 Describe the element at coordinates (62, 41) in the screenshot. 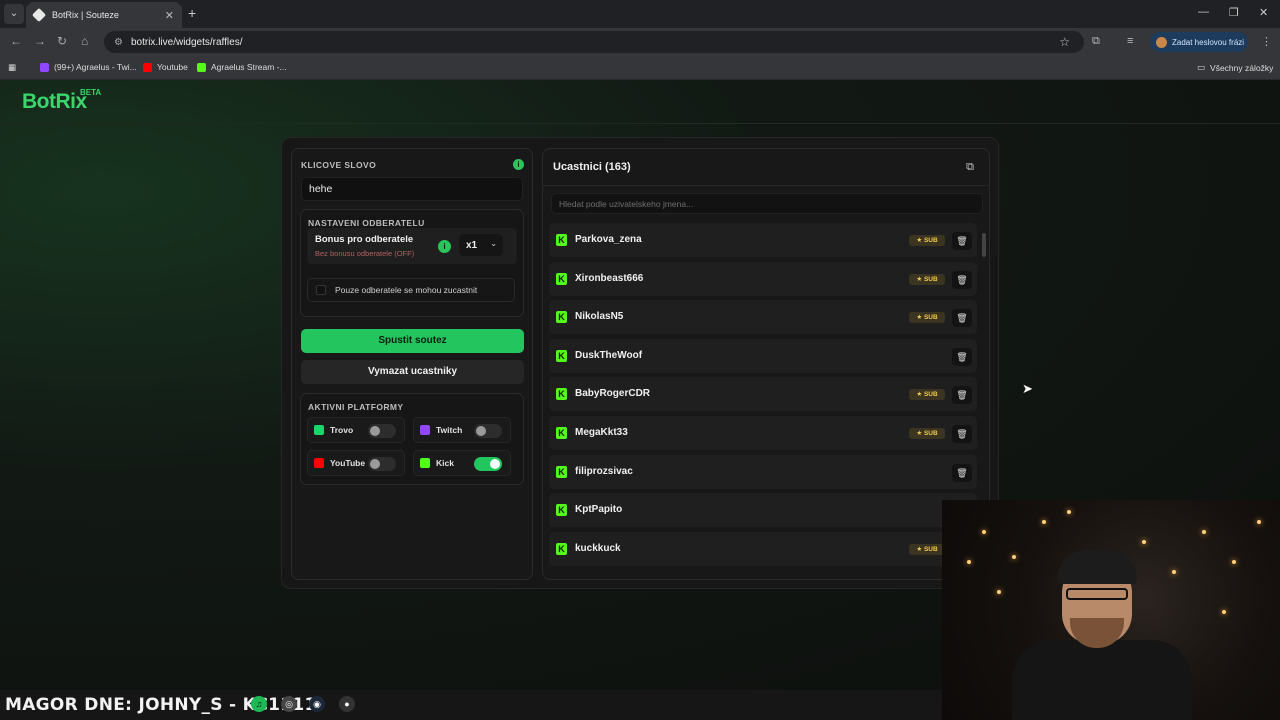

I see `reload-icon: ↻` at that location.